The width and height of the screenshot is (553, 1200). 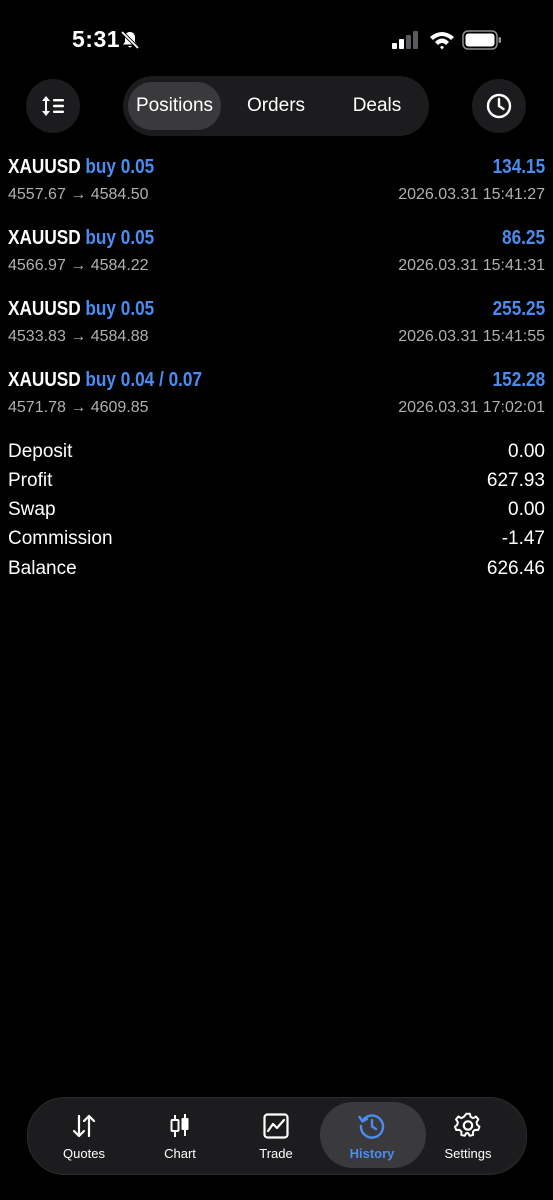 What do you see at coordinates (518, 380) in the screenshot?
I see `deal-profit: 152.28` at bounding box center [518, 380].